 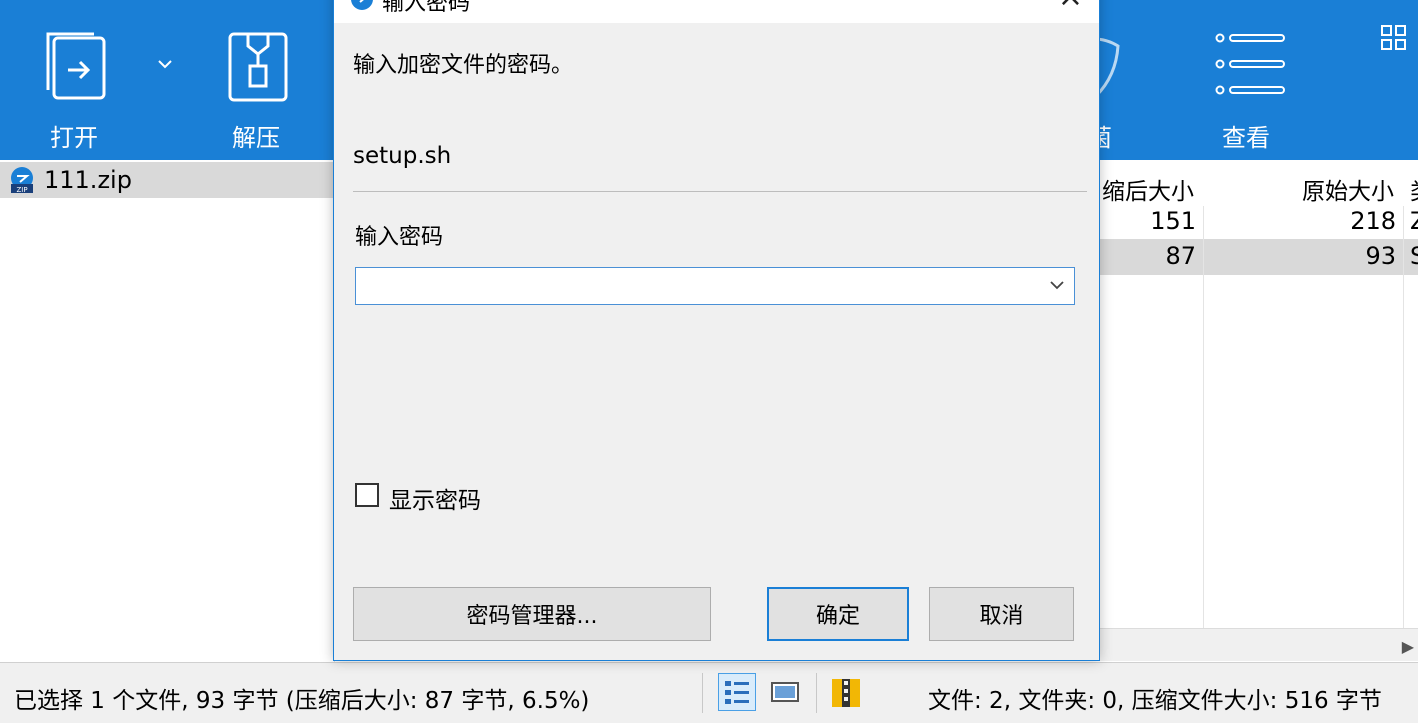 I want to click on archive-name: 111.zip, so click(x=88, y=180).